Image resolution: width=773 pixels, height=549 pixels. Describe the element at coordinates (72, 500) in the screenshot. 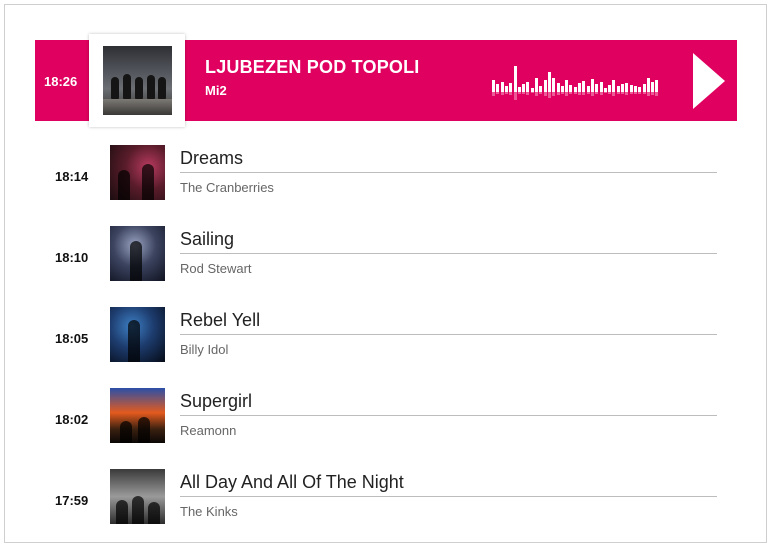

I see `track-time: 17:59` at that location.